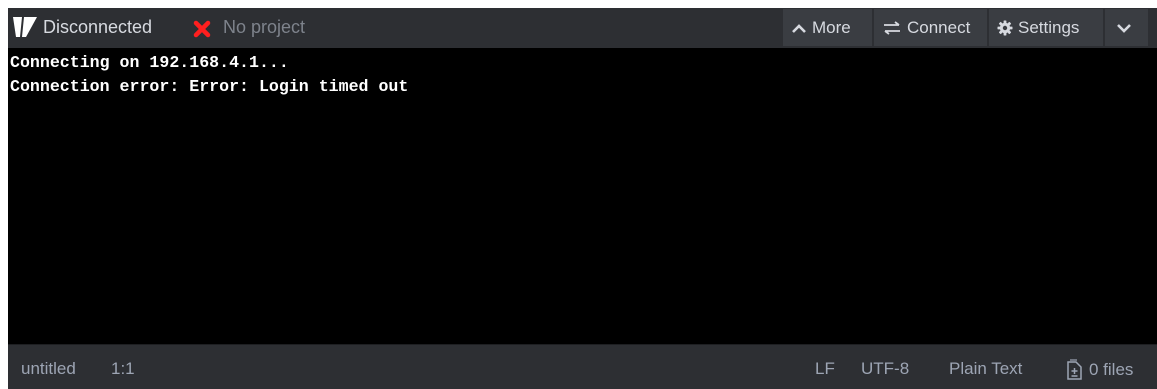 Image resolution: width=1157 pixels, height=389 pixels. What do you see at coordinates (123, 369) in the screenshot?
I see `cursor-position: 1:1` at bounding box center [123, 369].